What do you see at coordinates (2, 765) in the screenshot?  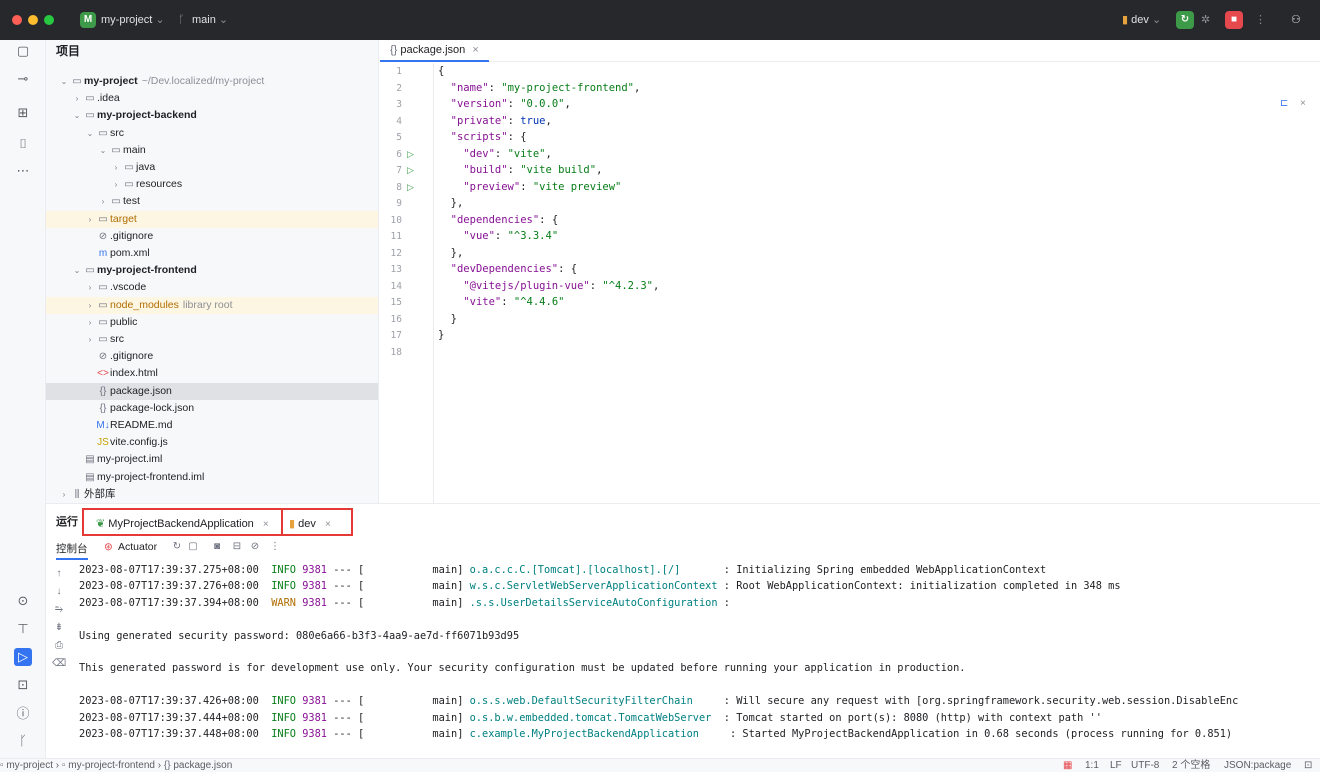 I see `module-icon: ▫` at bounding box center [2, 765].